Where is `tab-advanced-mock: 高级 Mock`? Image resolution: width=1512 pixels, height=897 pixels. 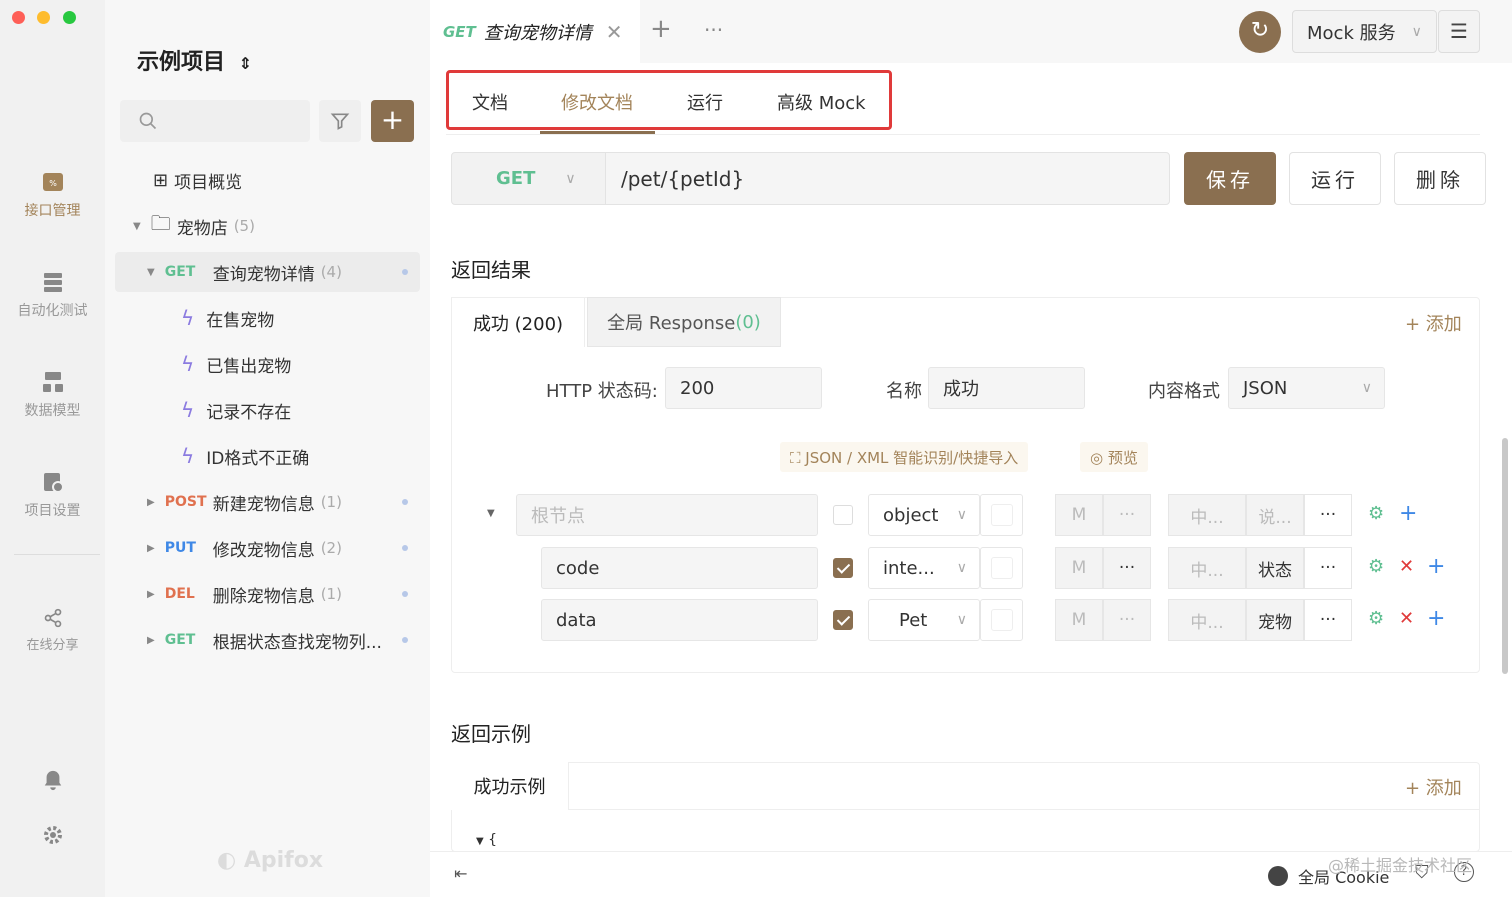
tab-advanced-mock: 高级 Mock is located at coordinates (821, 102).